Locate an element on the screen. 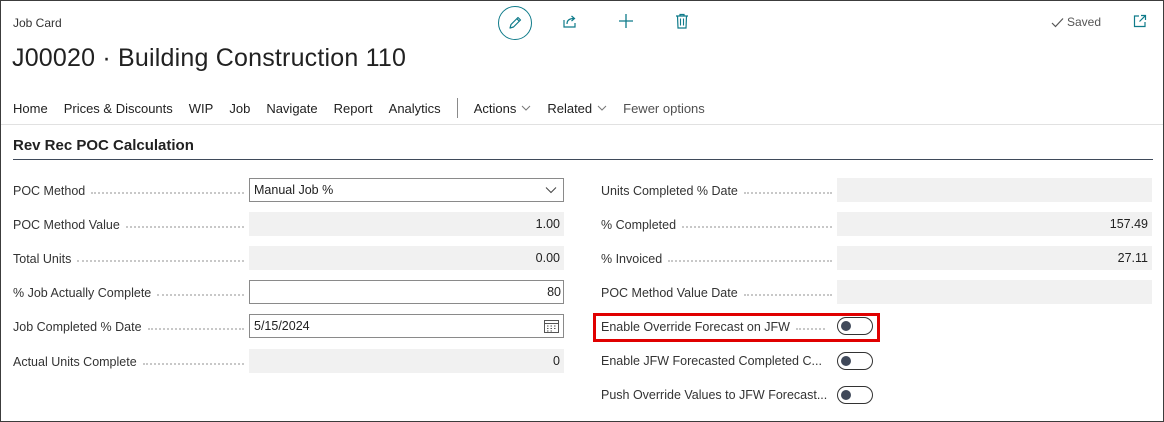  field-label: % Job Actually Complete is located at coordinates (130, 293).